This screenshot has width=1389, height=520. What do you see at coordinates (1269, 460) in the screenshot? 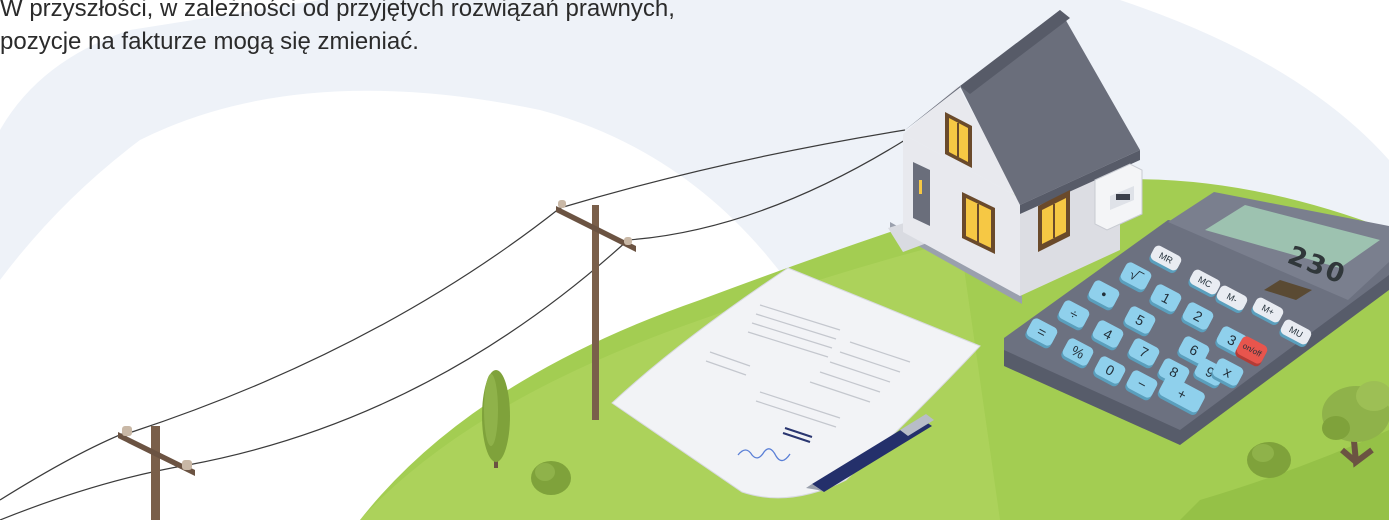
I see `bush-right` at bounding box center [1269, 460].